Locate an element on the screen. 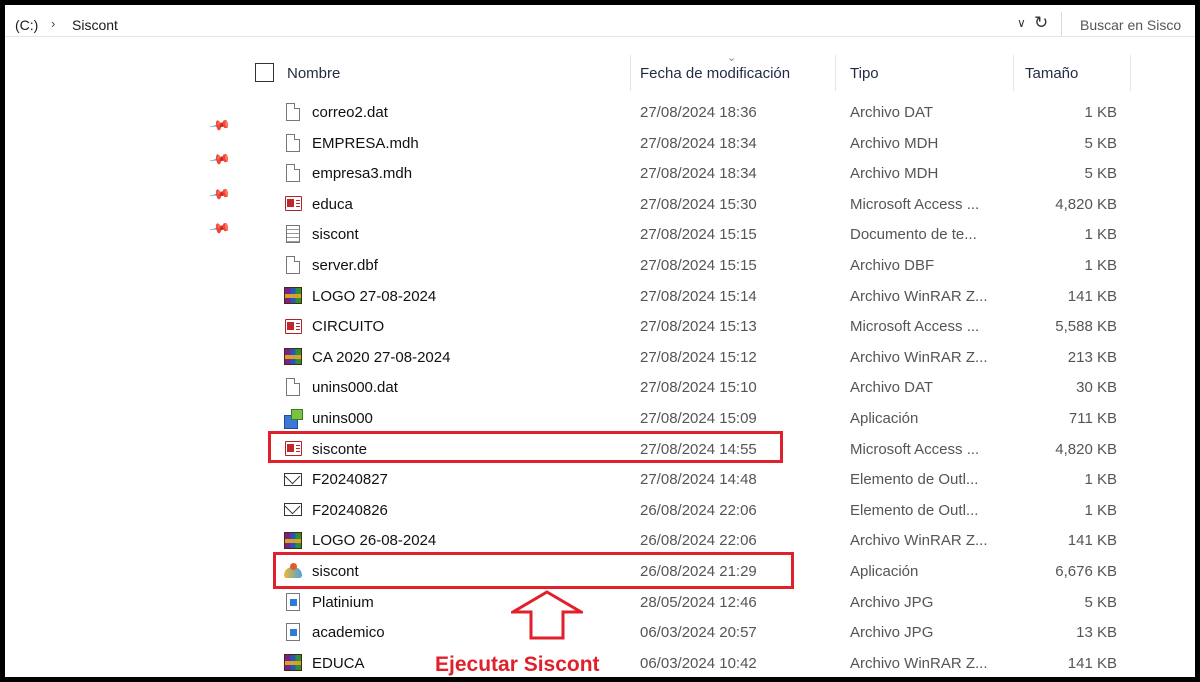  file-size: 6,676 KB is located at coordinates (1086, 571).